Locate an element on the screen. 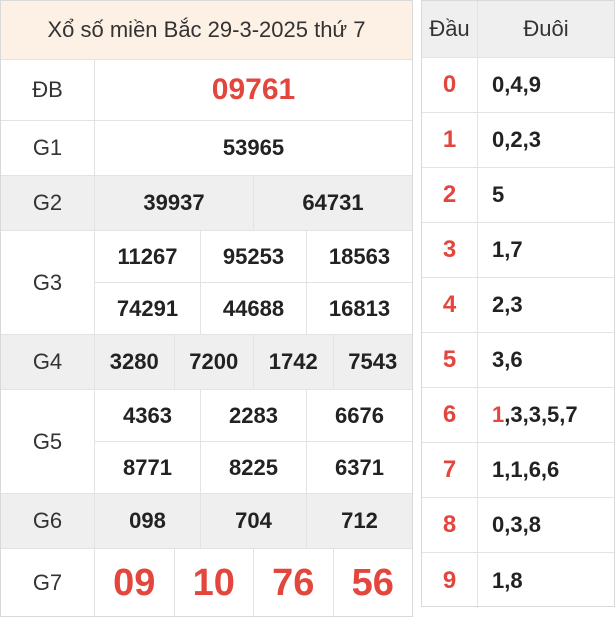 This screenshot has width=615, height=617. prize-number: 7543 is located at coordinates (372, 362).